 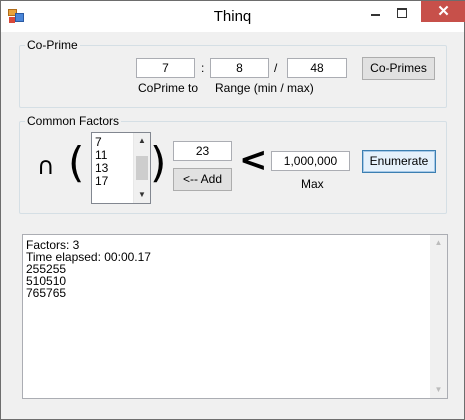 What do you see at coordinates (46, 293) in the screenshot?
I see `output-line: 765765` at bounding box center [46, 293].